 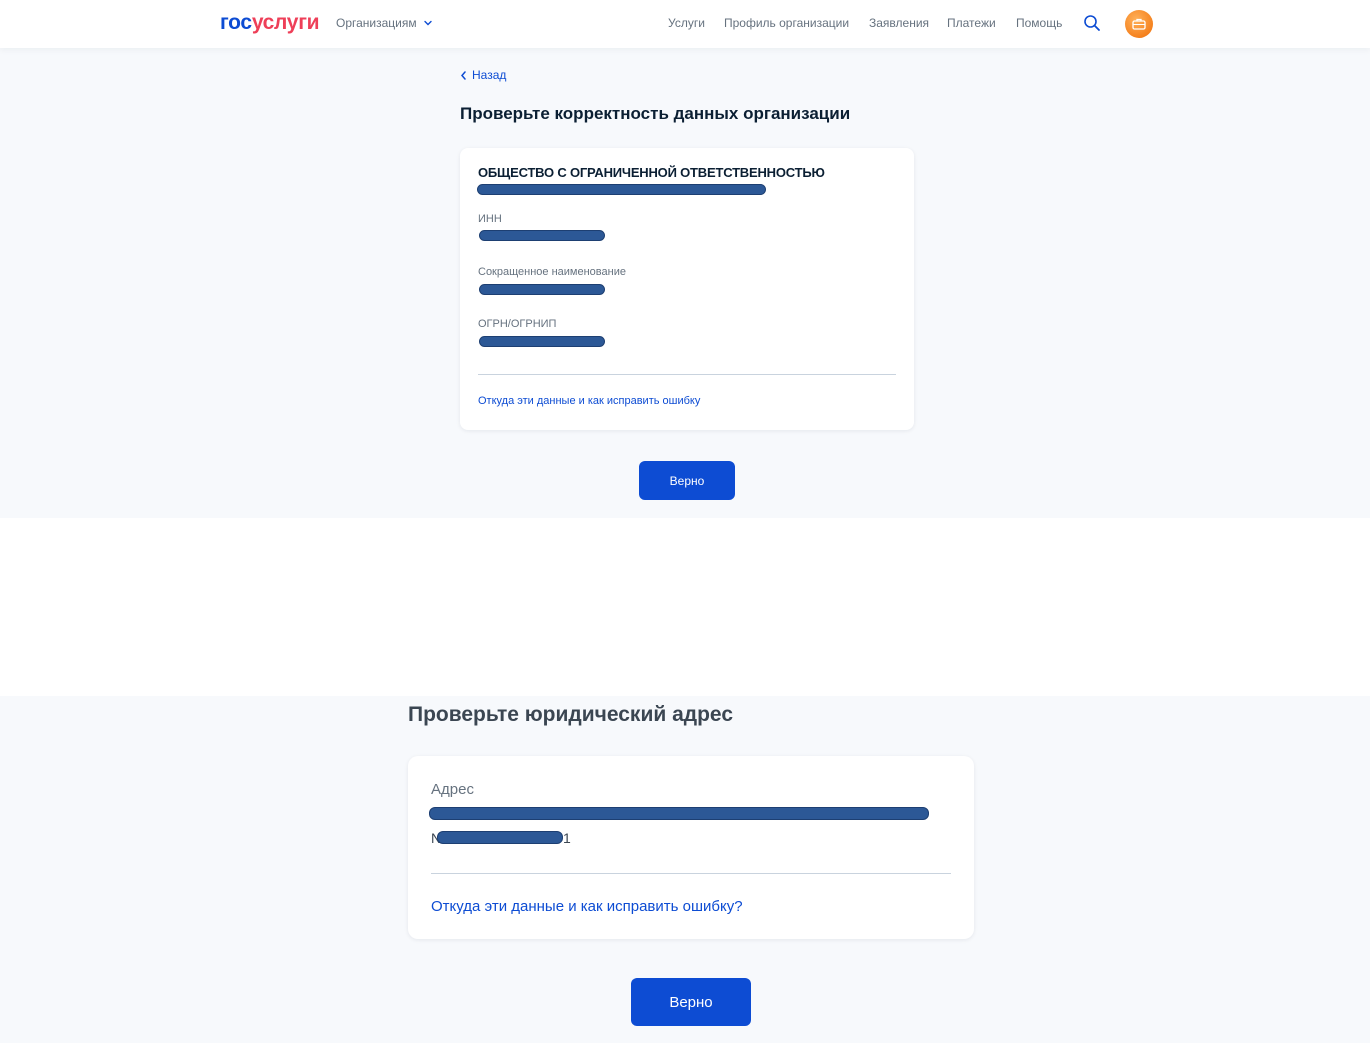 I want to click on back-link: Назад, so click(x=483, y=75).